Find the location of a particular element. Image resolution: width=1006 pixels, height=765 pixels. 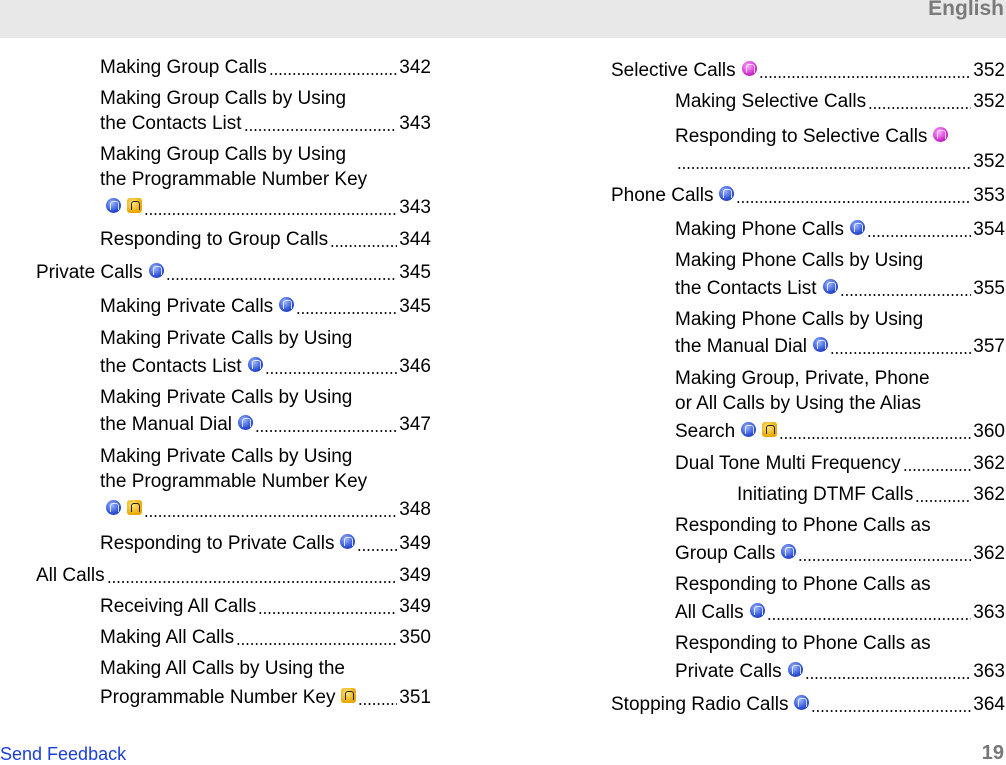

toc-entry-title: Responding to Group Calls is located at coordinates (214, 240).